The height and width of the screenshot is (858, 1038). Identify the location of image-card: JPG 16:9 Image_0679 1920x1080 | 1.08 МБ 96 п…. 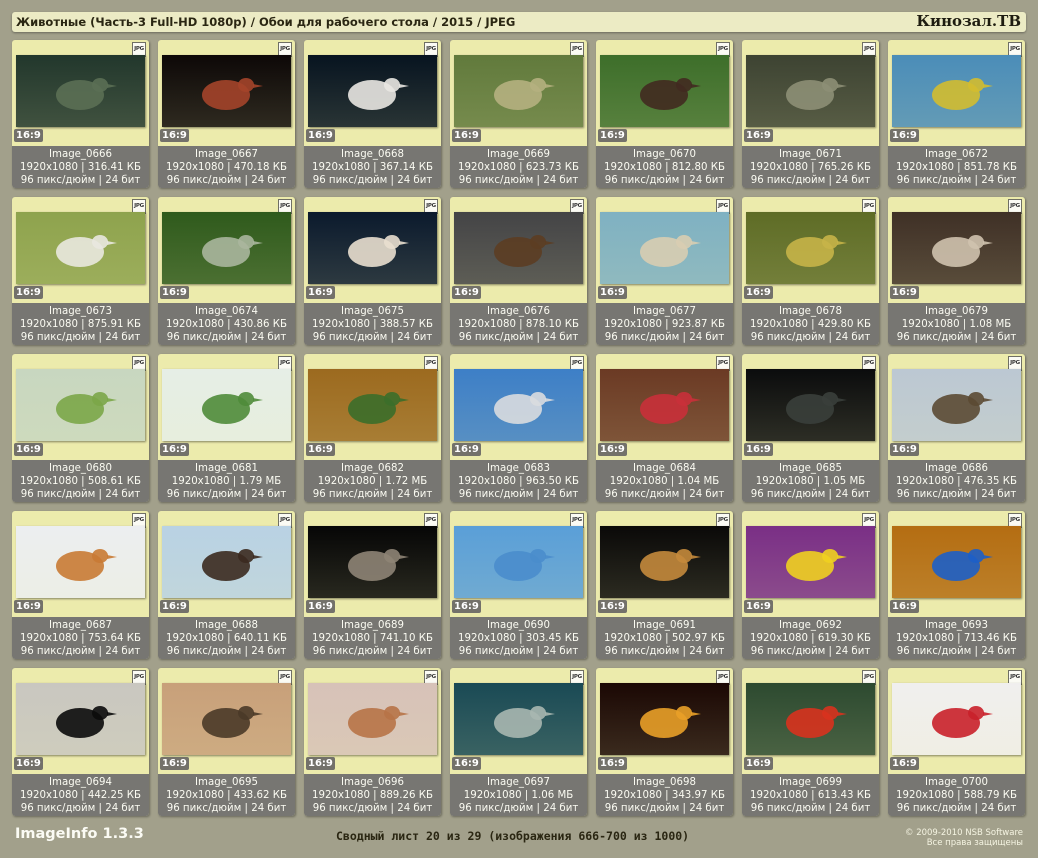
(956, 271).